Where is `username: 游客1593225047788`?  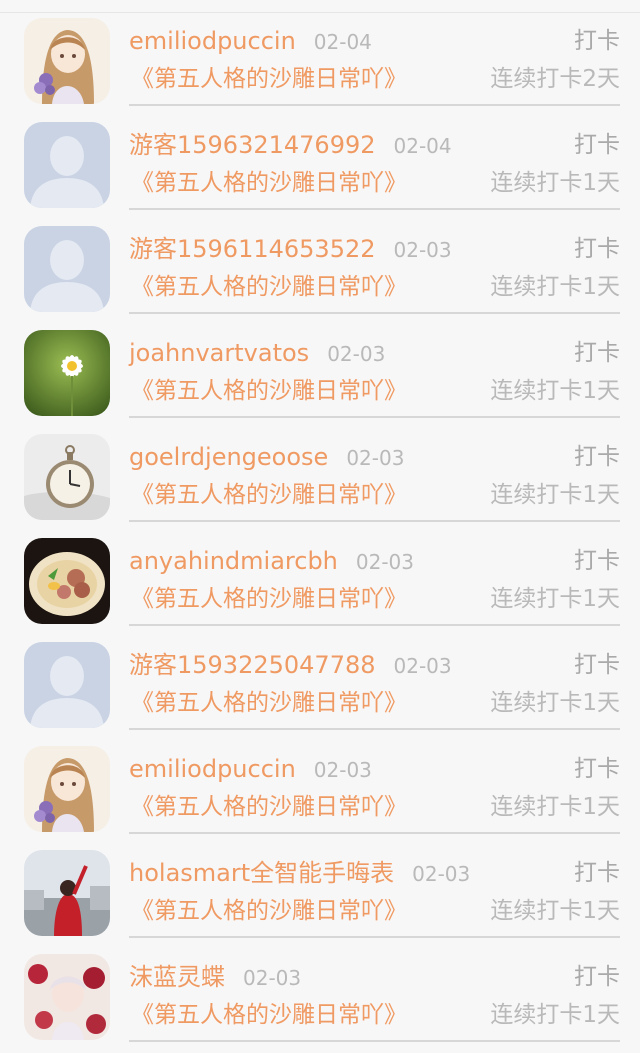 username: 游客1593225047788 is located at coordinates (252, 665).